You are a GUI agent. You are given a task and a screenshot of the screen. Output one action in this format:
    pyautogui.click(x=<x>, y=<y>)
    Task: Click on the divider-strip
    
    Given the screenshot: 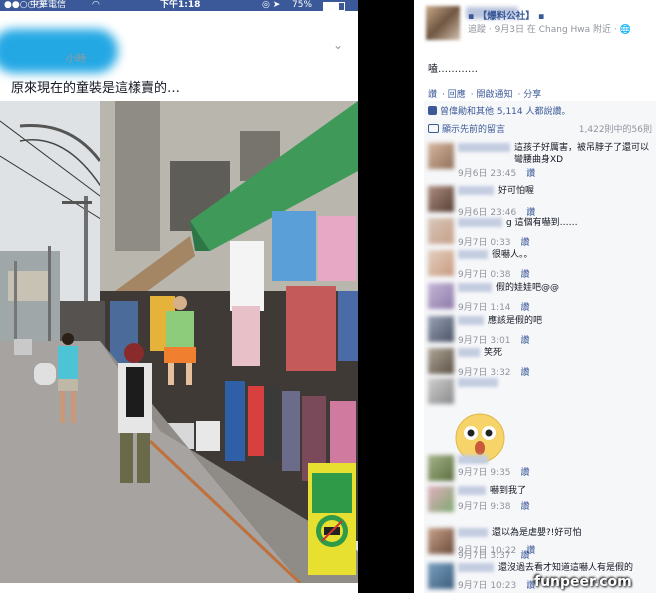 What is the action you would take?
    pyautogui.click(x=386, y=296)
    